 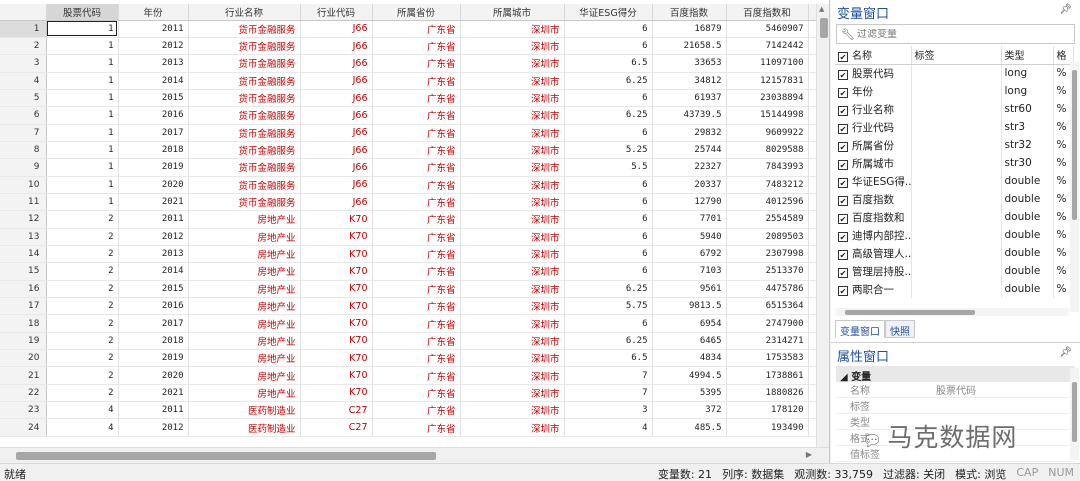 What do you see at coordinates (767, 375) in the screenshot?
I see `table-cell: 1738861` at bounding box center [767, 375].